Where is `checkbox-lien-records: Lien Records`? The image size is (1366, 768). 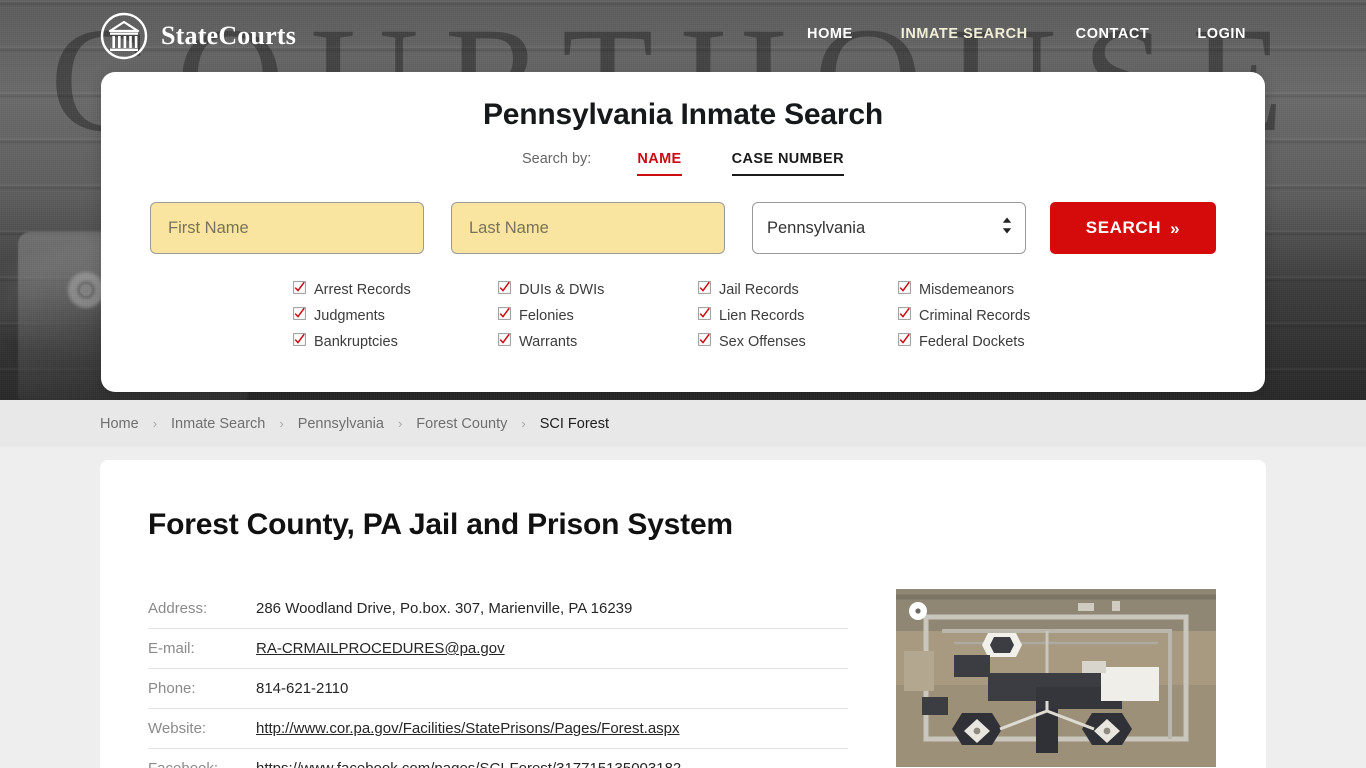 checkbox-lien-records: Lien Records is located at coordinates (798, 315).